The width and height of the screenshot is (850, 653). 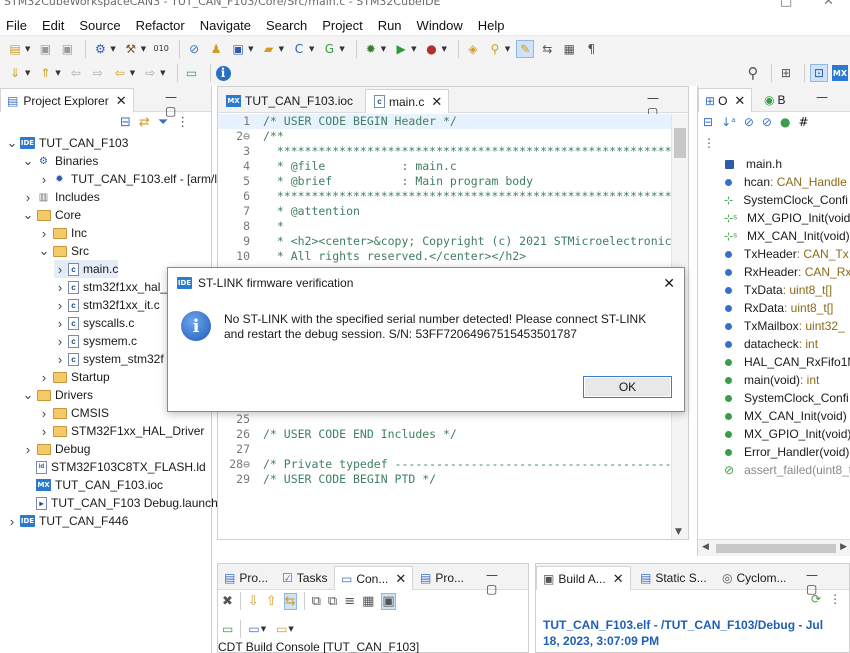 What do you see at coordinates (95, 341) in the screenshot?
I see `tree-item: › c sysmem.c` at bounding box center [95, 341].